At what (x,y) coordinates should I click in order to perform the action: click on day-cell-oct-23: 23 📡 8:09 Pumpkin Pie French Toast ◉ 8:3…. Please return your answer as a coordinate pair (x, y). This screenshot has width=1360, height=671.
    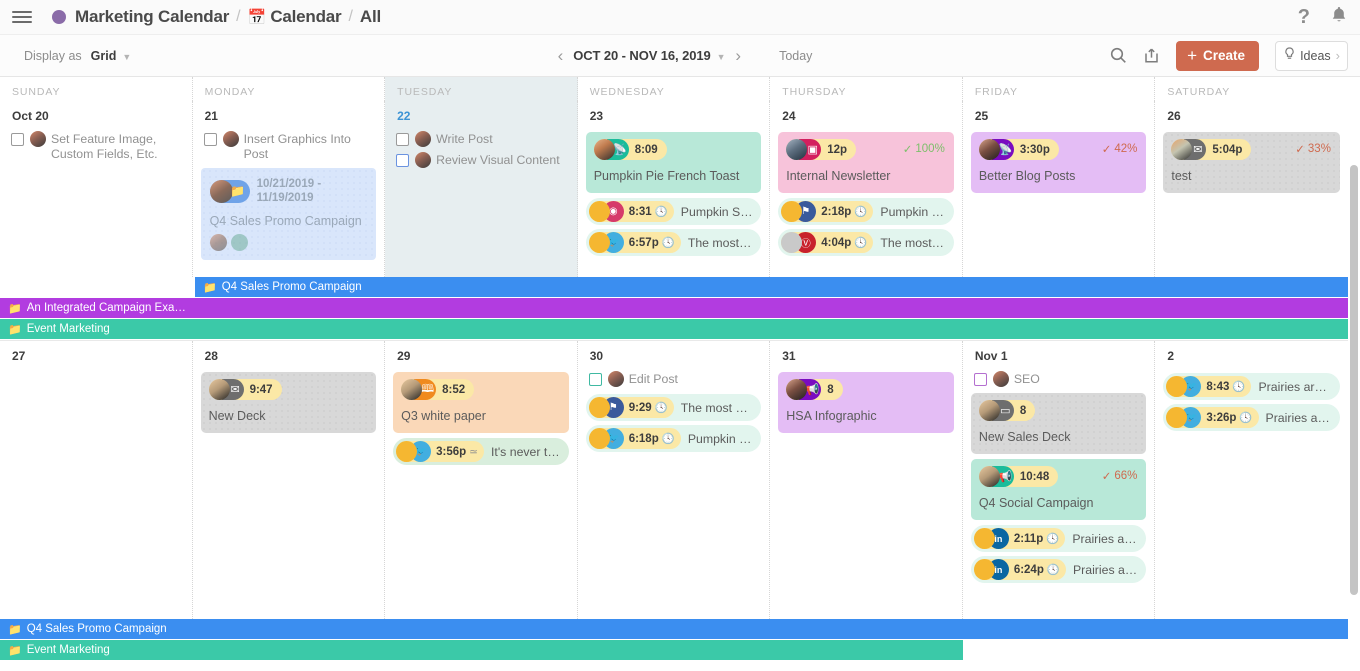
    Looking at the image, I should click on (674, 189).